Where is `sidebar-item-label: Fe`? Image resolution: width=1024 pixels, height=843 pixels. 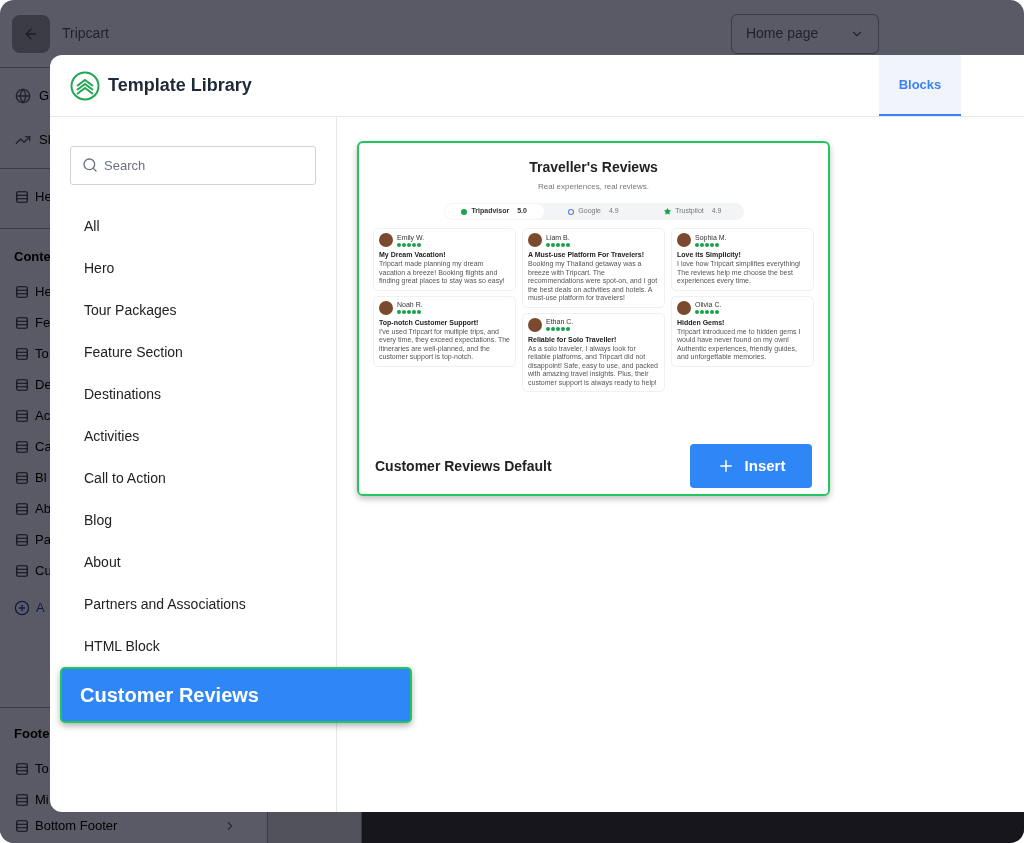
sidebar-item-label: Fe is located at coordinates (43, 323).